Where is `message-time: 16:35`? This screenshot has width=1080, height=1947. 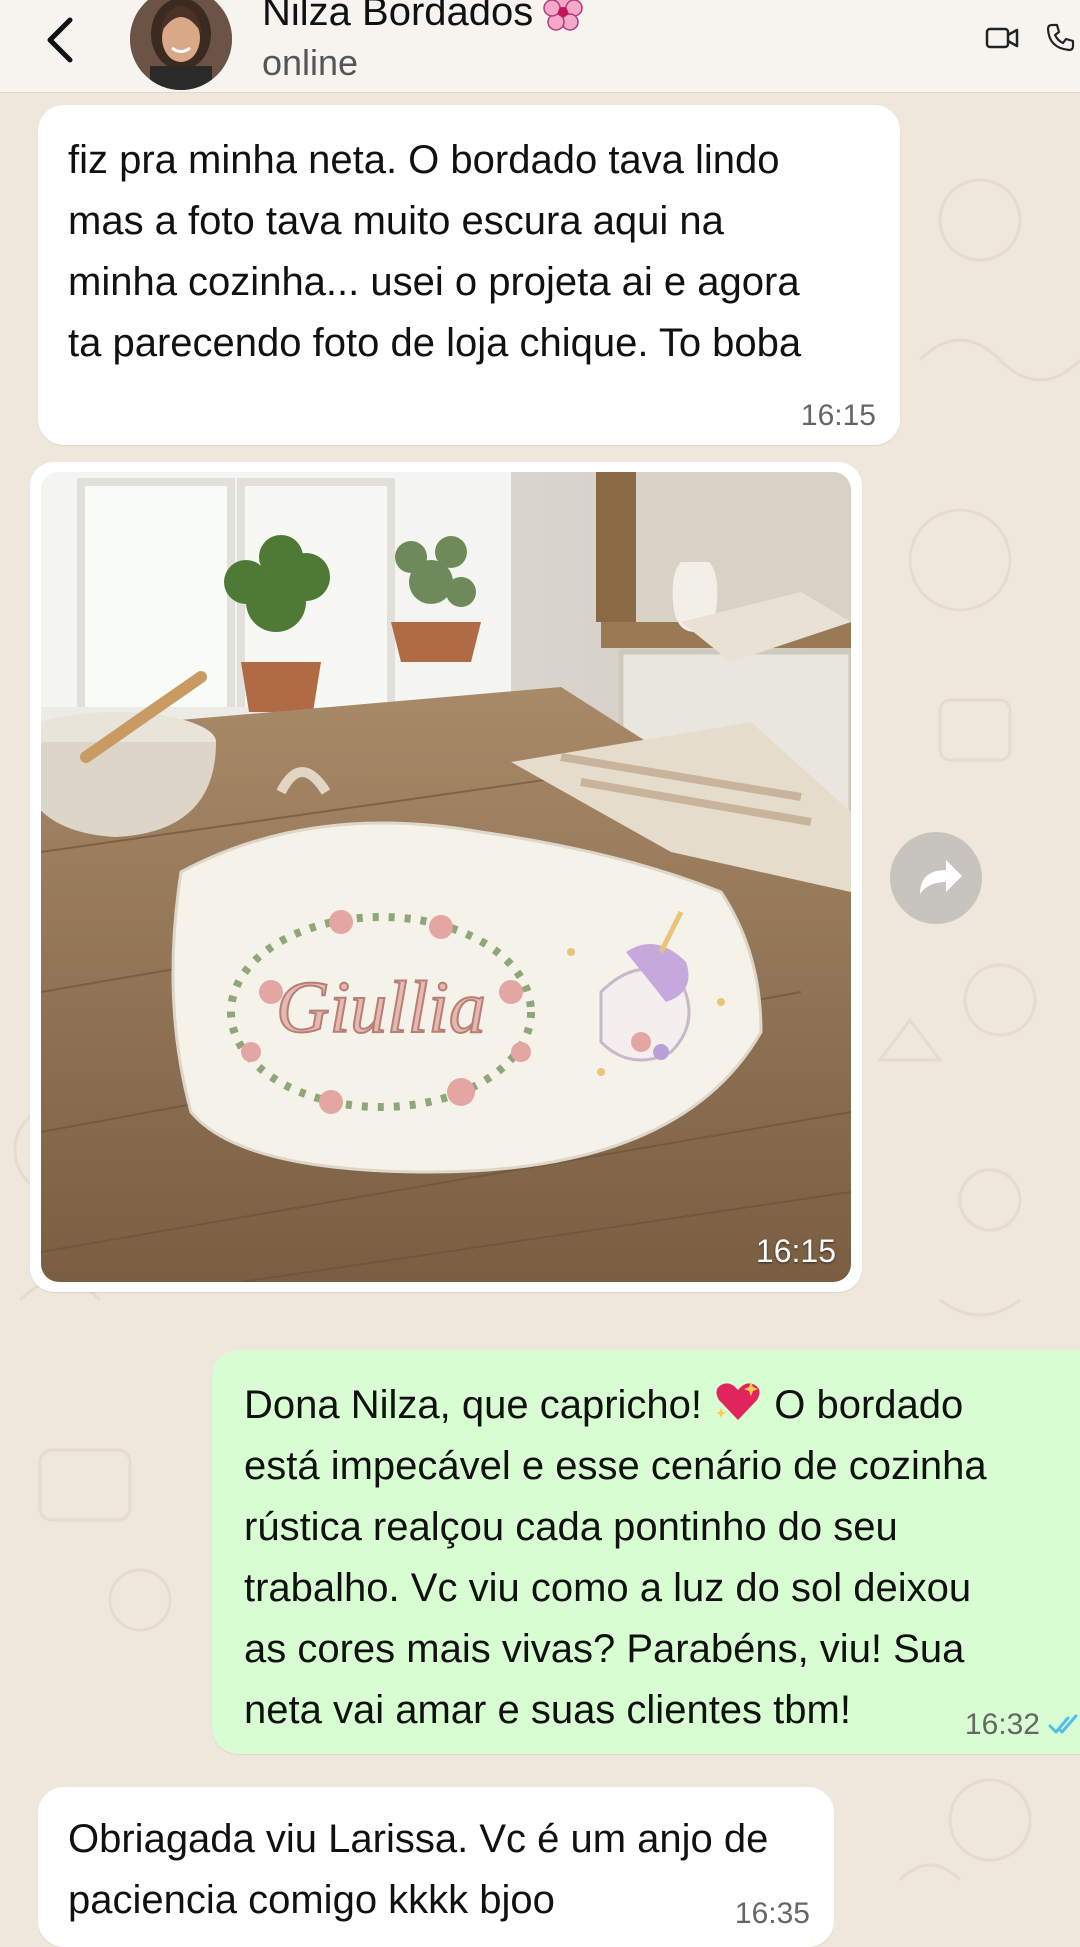
message-time: 16:35 is located at coordinates (772, 1913).